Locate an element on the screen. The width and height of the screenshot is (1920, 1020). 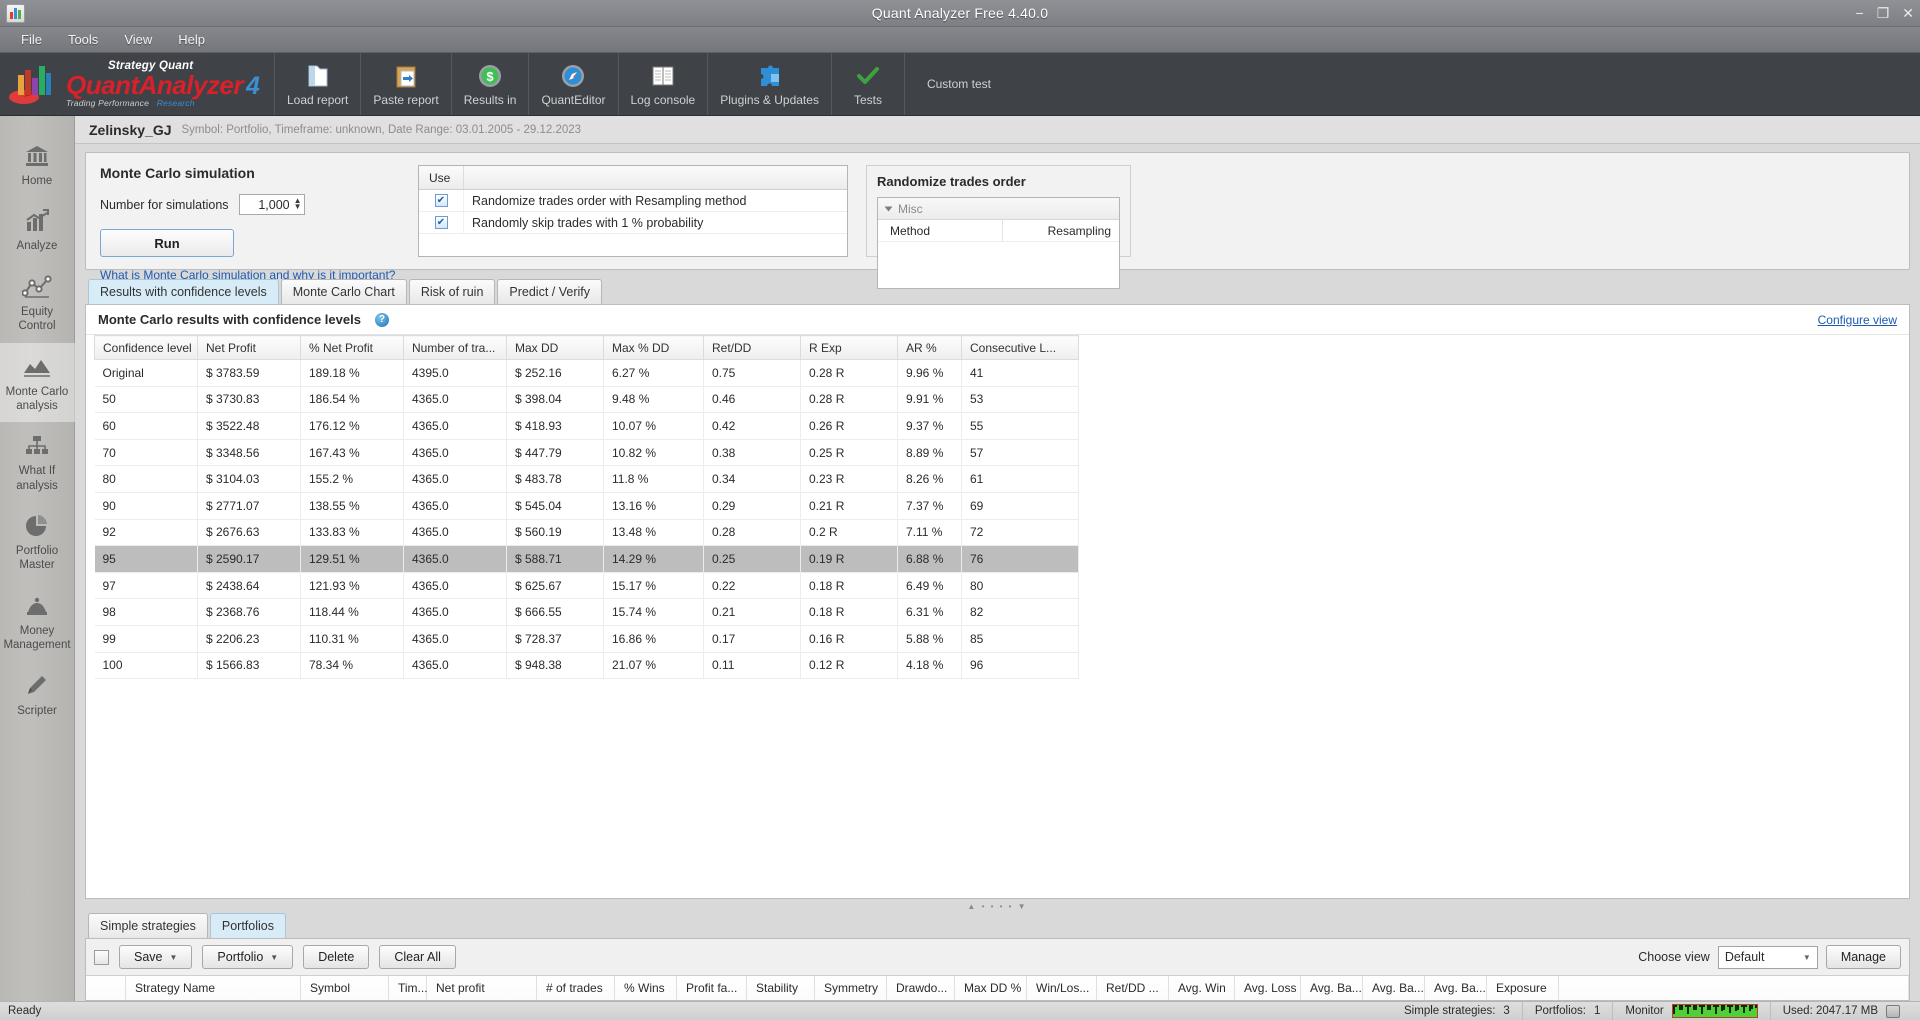
toolbar-paste-report: Paste report is located at coordinates (406, 84).